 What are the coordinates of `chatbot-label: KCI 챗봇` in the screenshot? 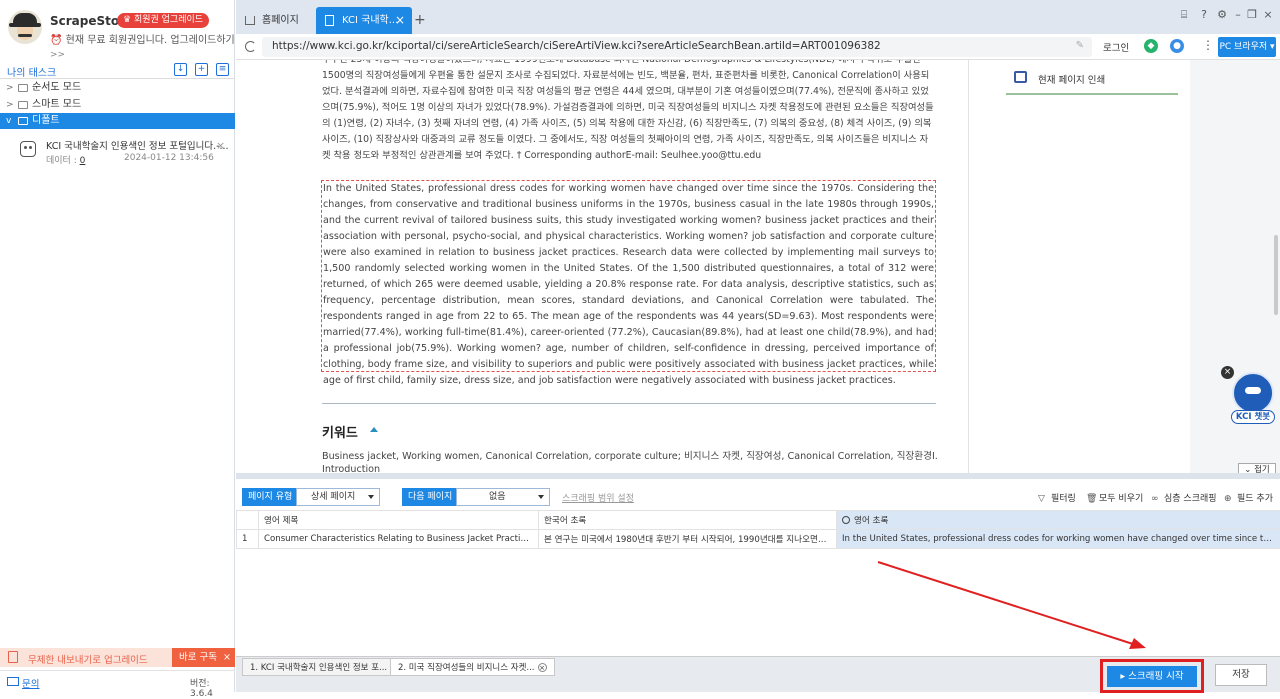 It's located at (1253, 417).